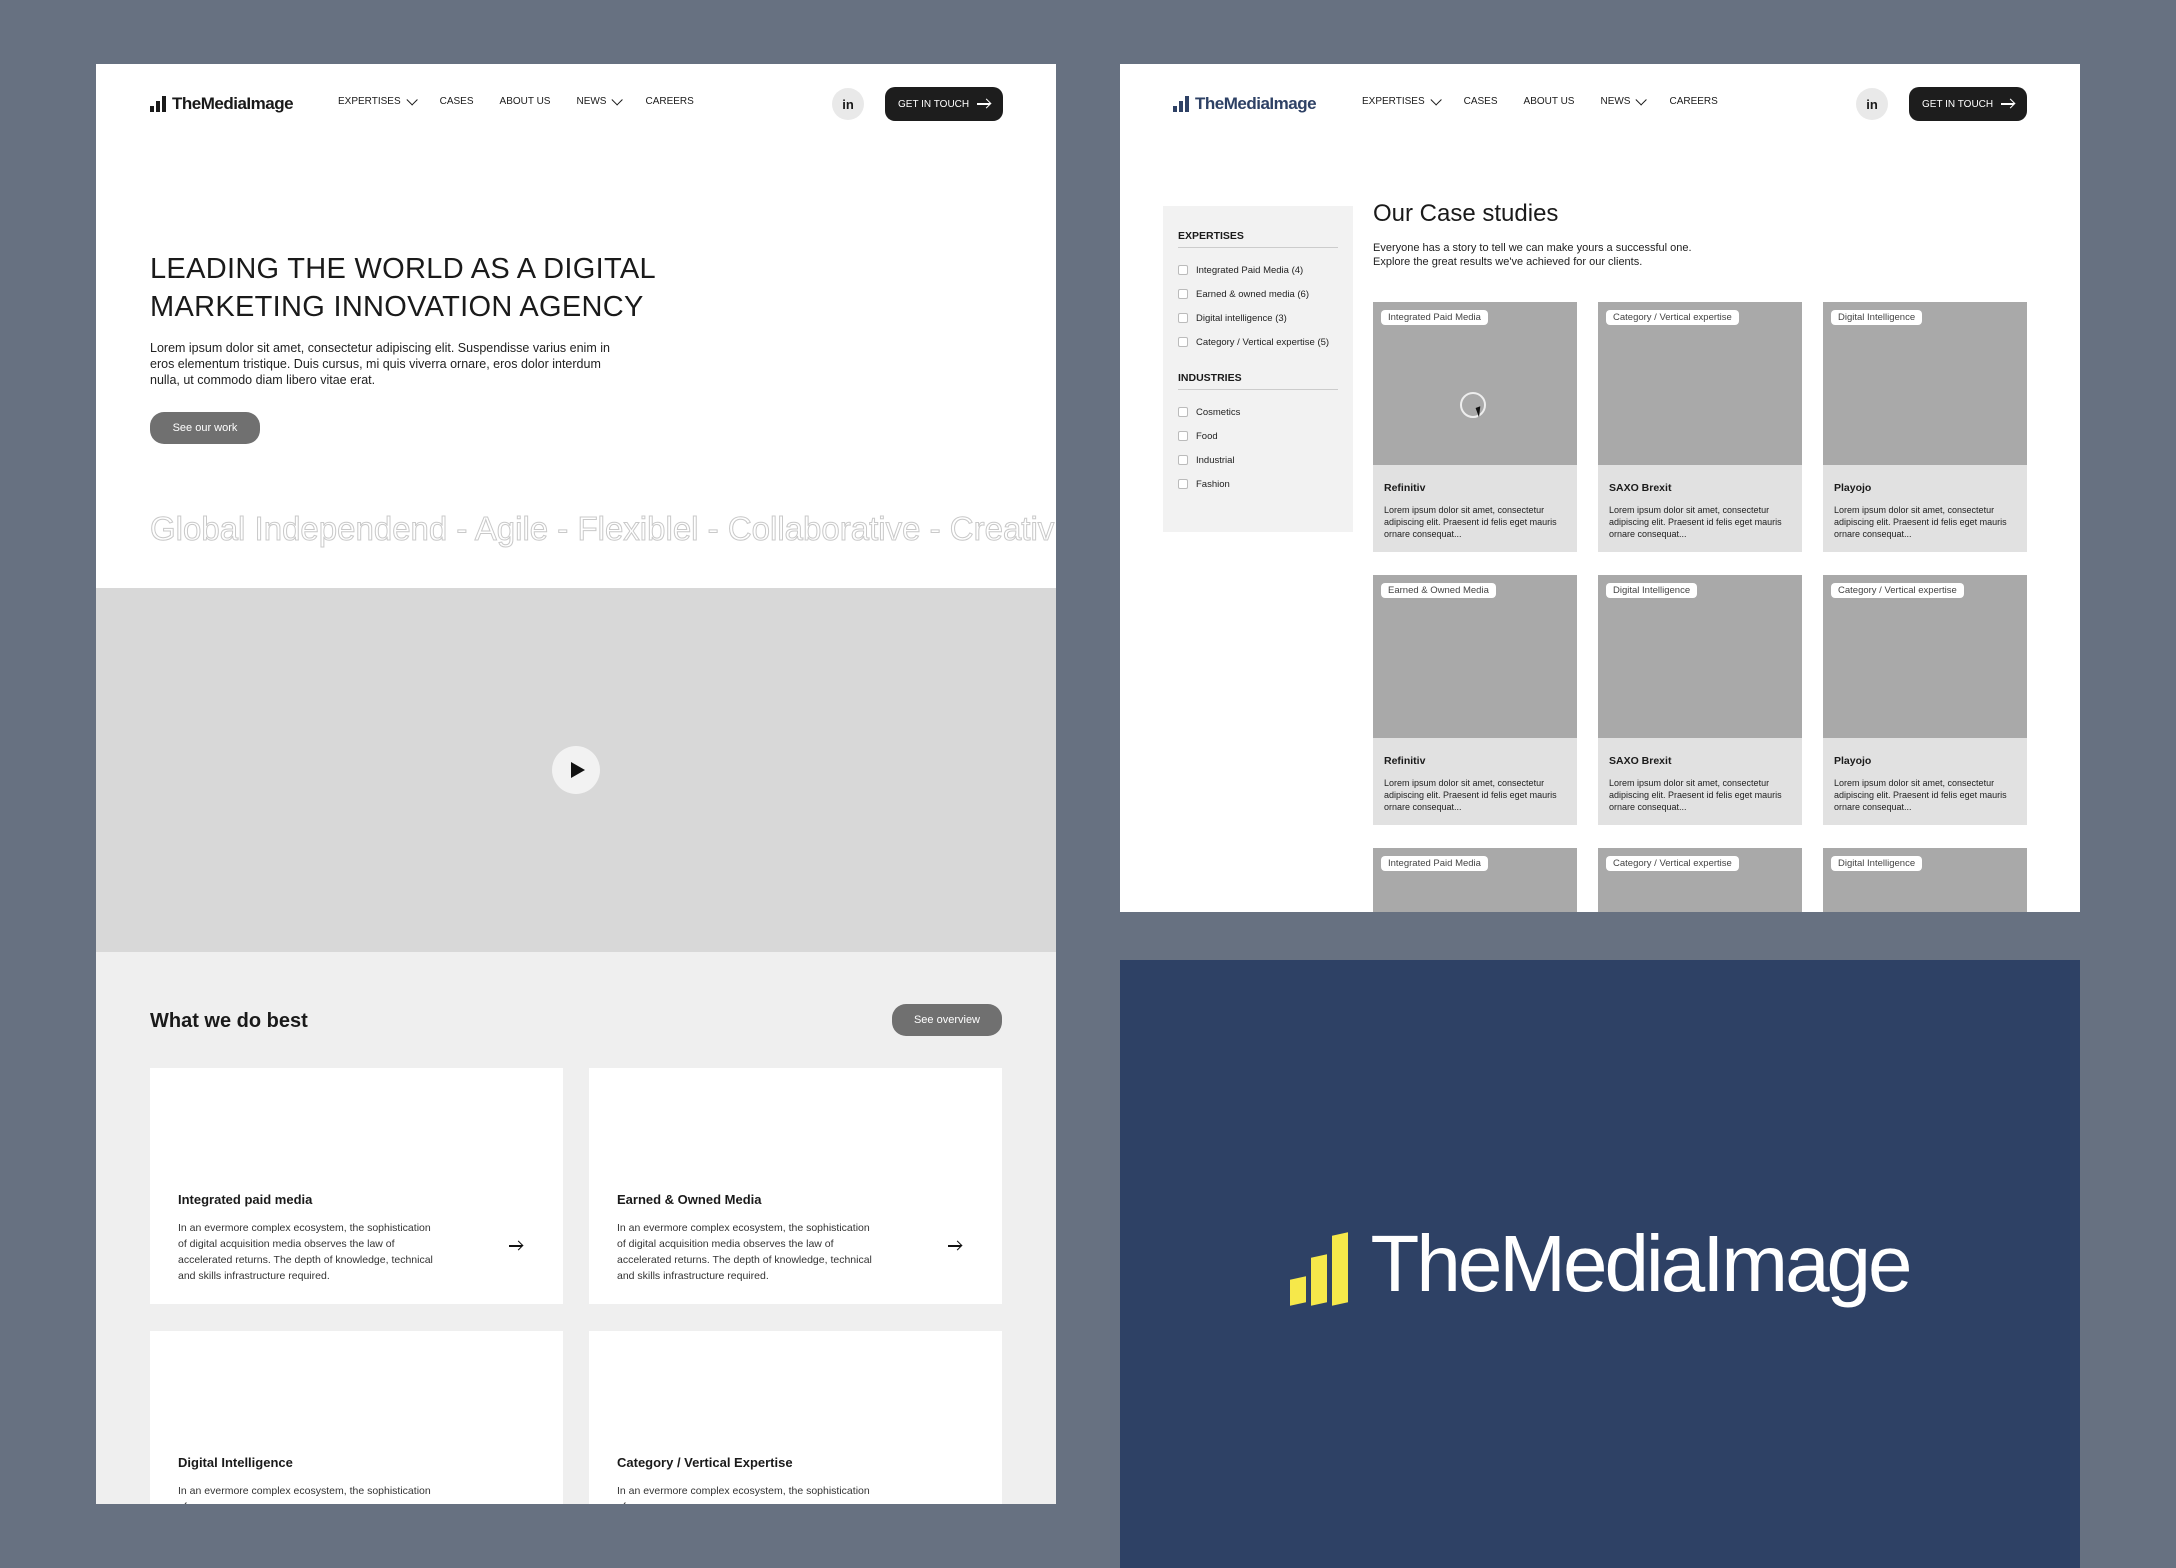  I want to click on filter-label: Cosmetics, so click(1218, 412).